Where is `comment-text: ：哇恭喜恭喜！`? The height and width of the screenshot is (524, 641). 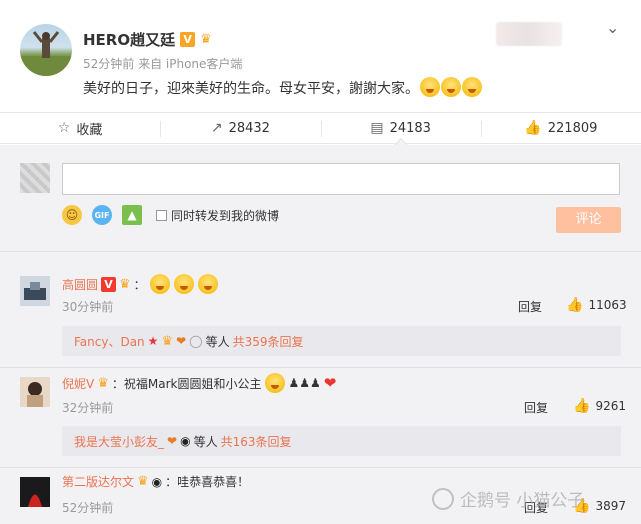 comment-text: ：哇恭喜恭喜！ is located at coordinates (207, 482).